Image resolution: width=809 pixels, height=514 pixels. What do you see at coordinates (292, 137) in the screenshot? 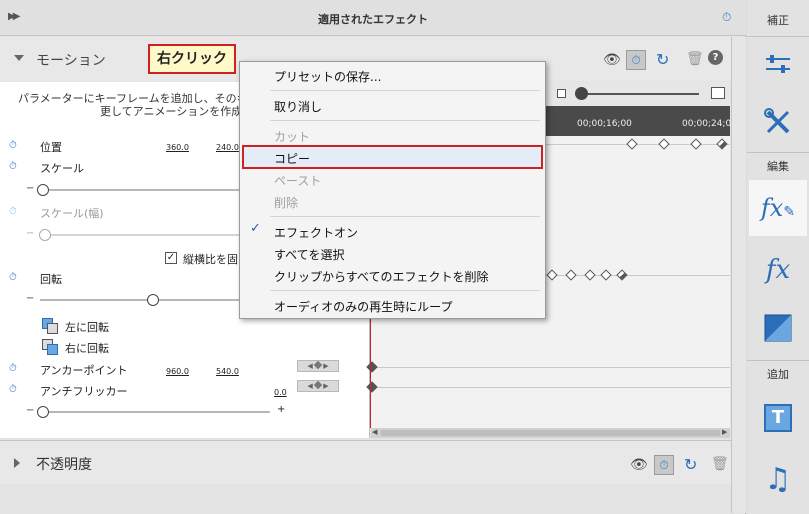
I see `menu-item-cut: カット` at bounding box center [292, 137].